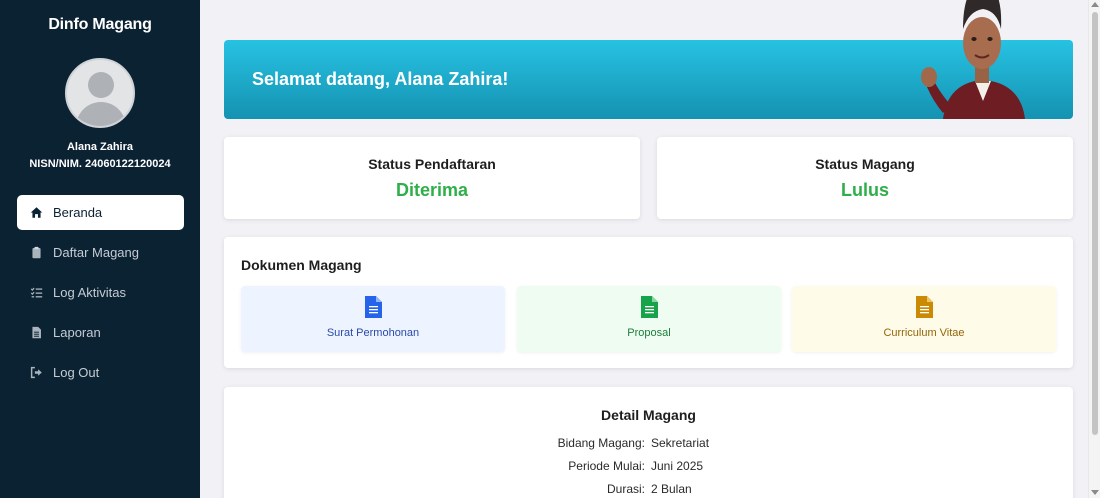 The height and width of the screenshot is (498, 1100). What do you see at coordinates (649, 319) in the screenshot?
I see `document-proposal: Proposal` at bounding box center [649, 319].